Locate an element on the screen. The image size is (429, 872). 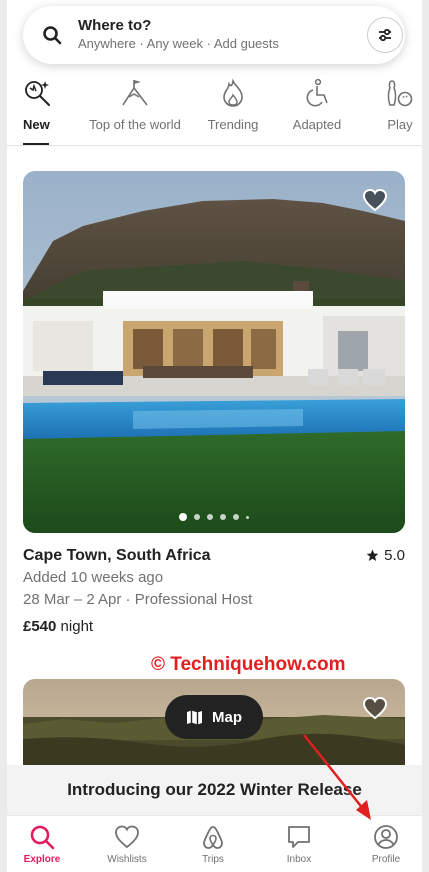
message-icon is located at coordinates (299, 837).